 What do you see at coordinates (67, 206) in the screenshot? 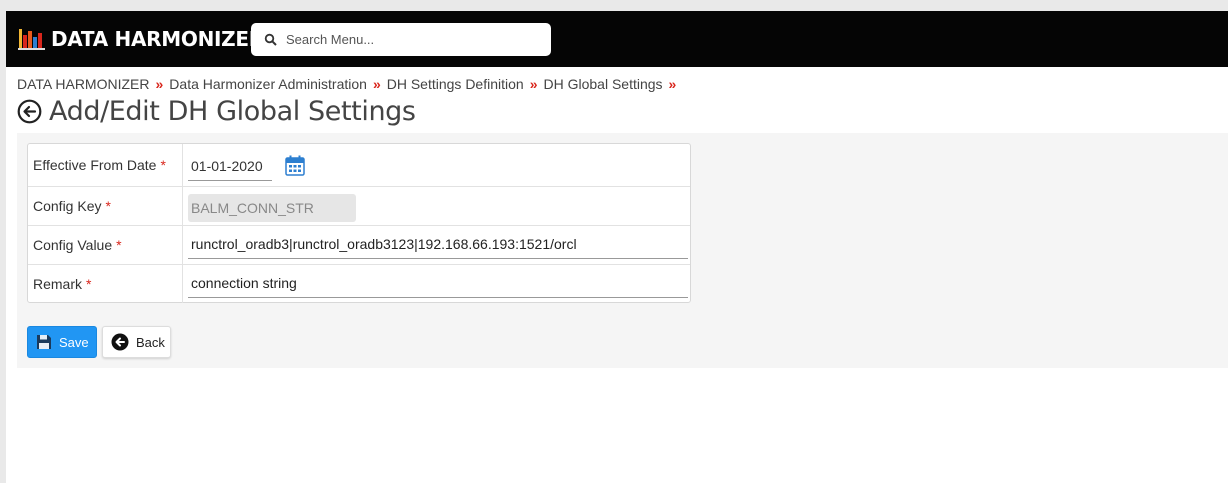
I see `config-key-label-text: Config Key` at bounding box center [67, 206].